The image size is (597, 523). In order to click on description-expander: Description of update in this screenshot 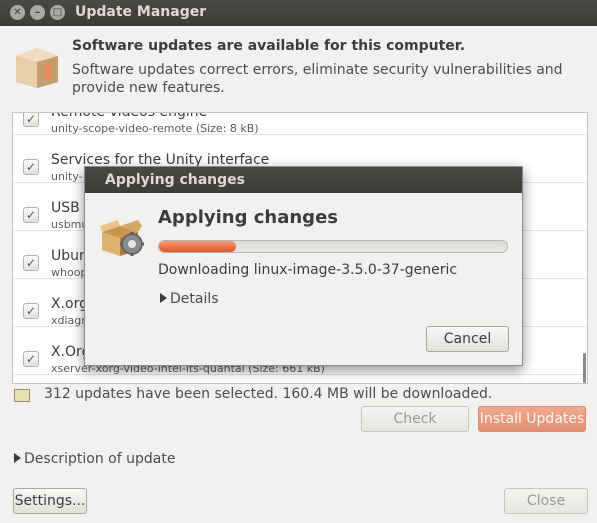, I will do `click(94, 459)`.